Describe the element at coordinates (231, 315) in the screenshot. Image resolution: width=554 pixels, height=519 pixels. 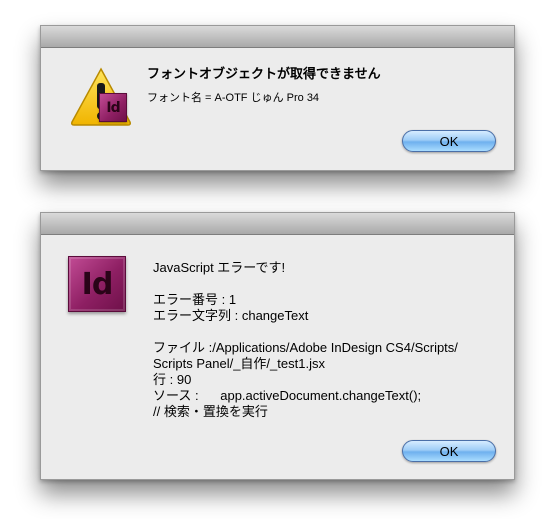
I see `message-line: エラー文字列 : changeText` at that location.